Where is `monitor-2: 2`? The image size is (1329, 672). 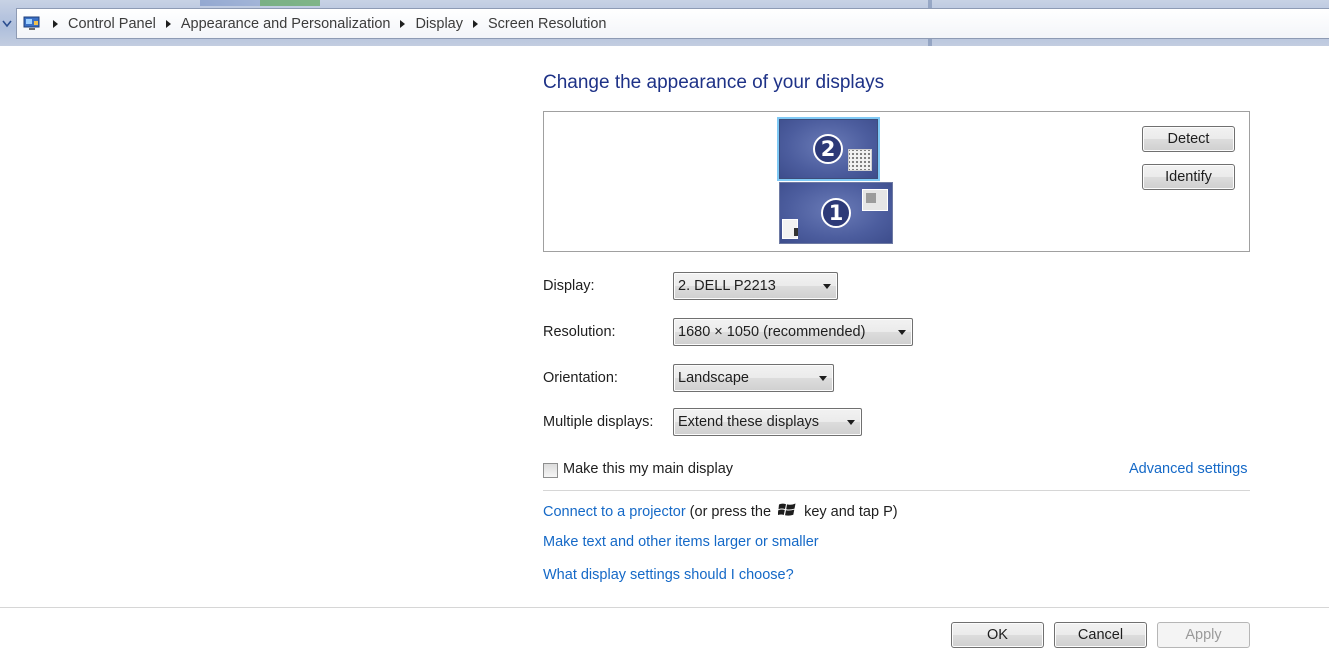
monitor-2: 2 is located at coordinates (828, 149).